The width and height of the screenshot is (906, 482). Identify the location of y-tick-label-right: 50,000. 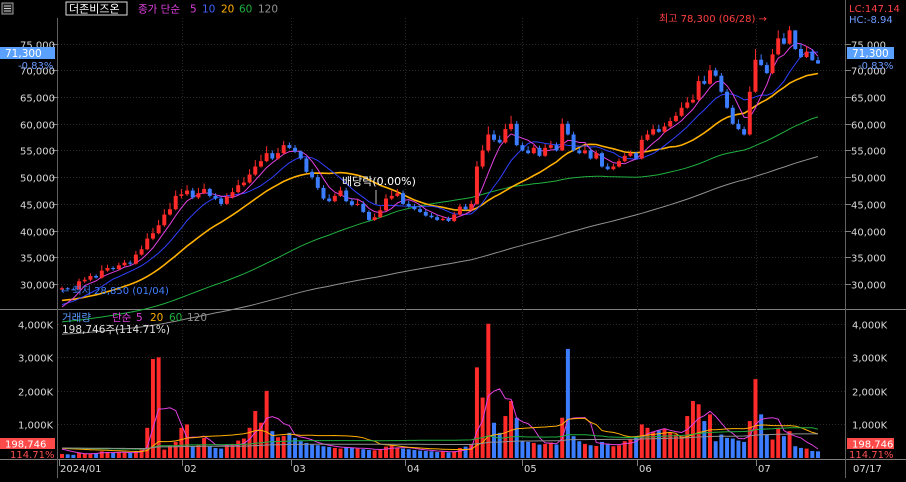
(868, 179).